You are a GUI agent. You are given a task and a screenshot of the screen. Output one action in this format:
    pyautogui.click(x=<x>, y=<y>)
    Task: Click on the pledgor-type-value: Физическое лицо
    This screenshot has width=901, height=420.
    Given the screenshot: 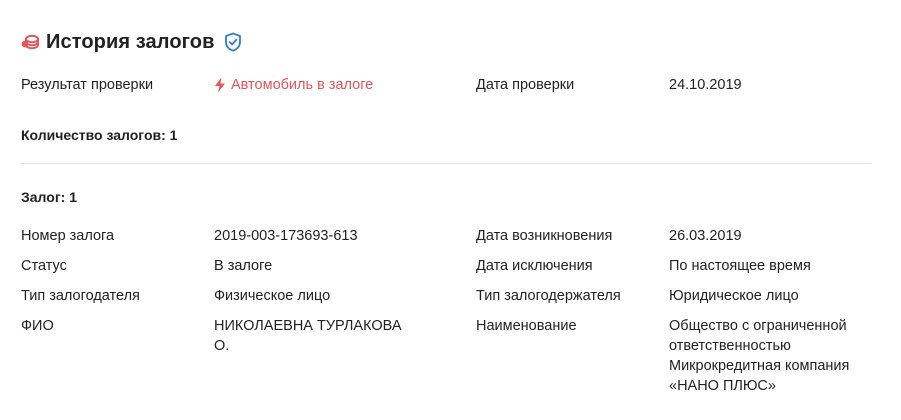 What is the action you would take?
    pyautogui.click(x=272, y=296)
    